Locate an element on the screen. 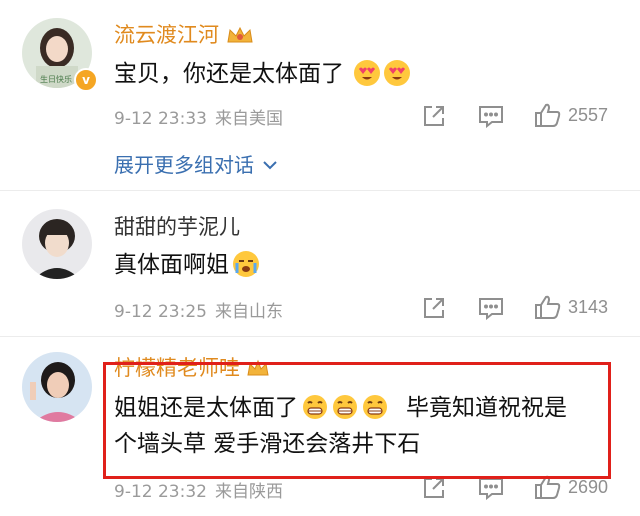 The width and height of the screenshot is (640, 516). like-count: 2690 is located at coordinates (588, 486).